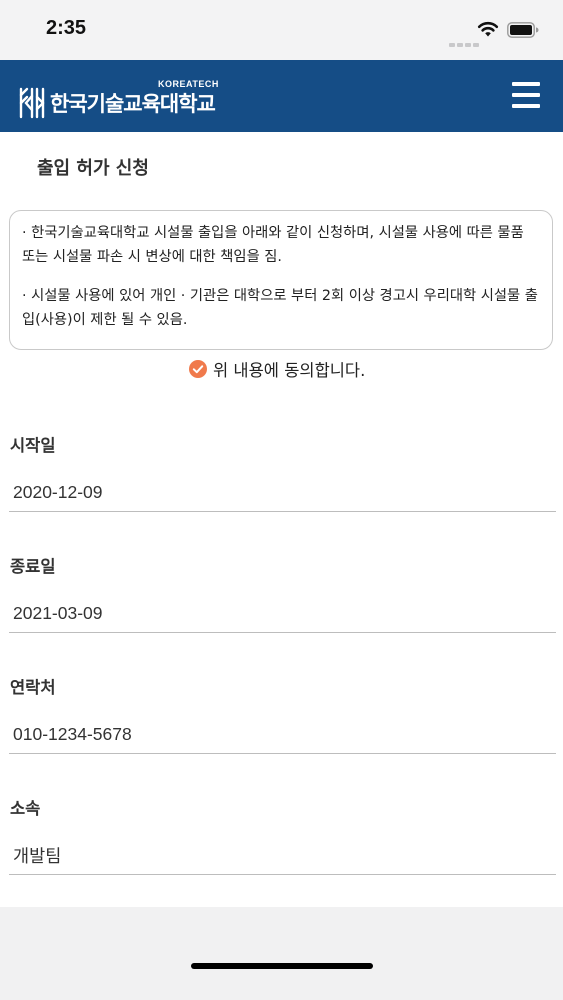 The height and width of the screenshot is (1000, 563). What do you see at coordinates (289, 370) in the screenshot?
I see `agree-label: 위 내용에 동의합니다.` at bounding box center [289, 370].